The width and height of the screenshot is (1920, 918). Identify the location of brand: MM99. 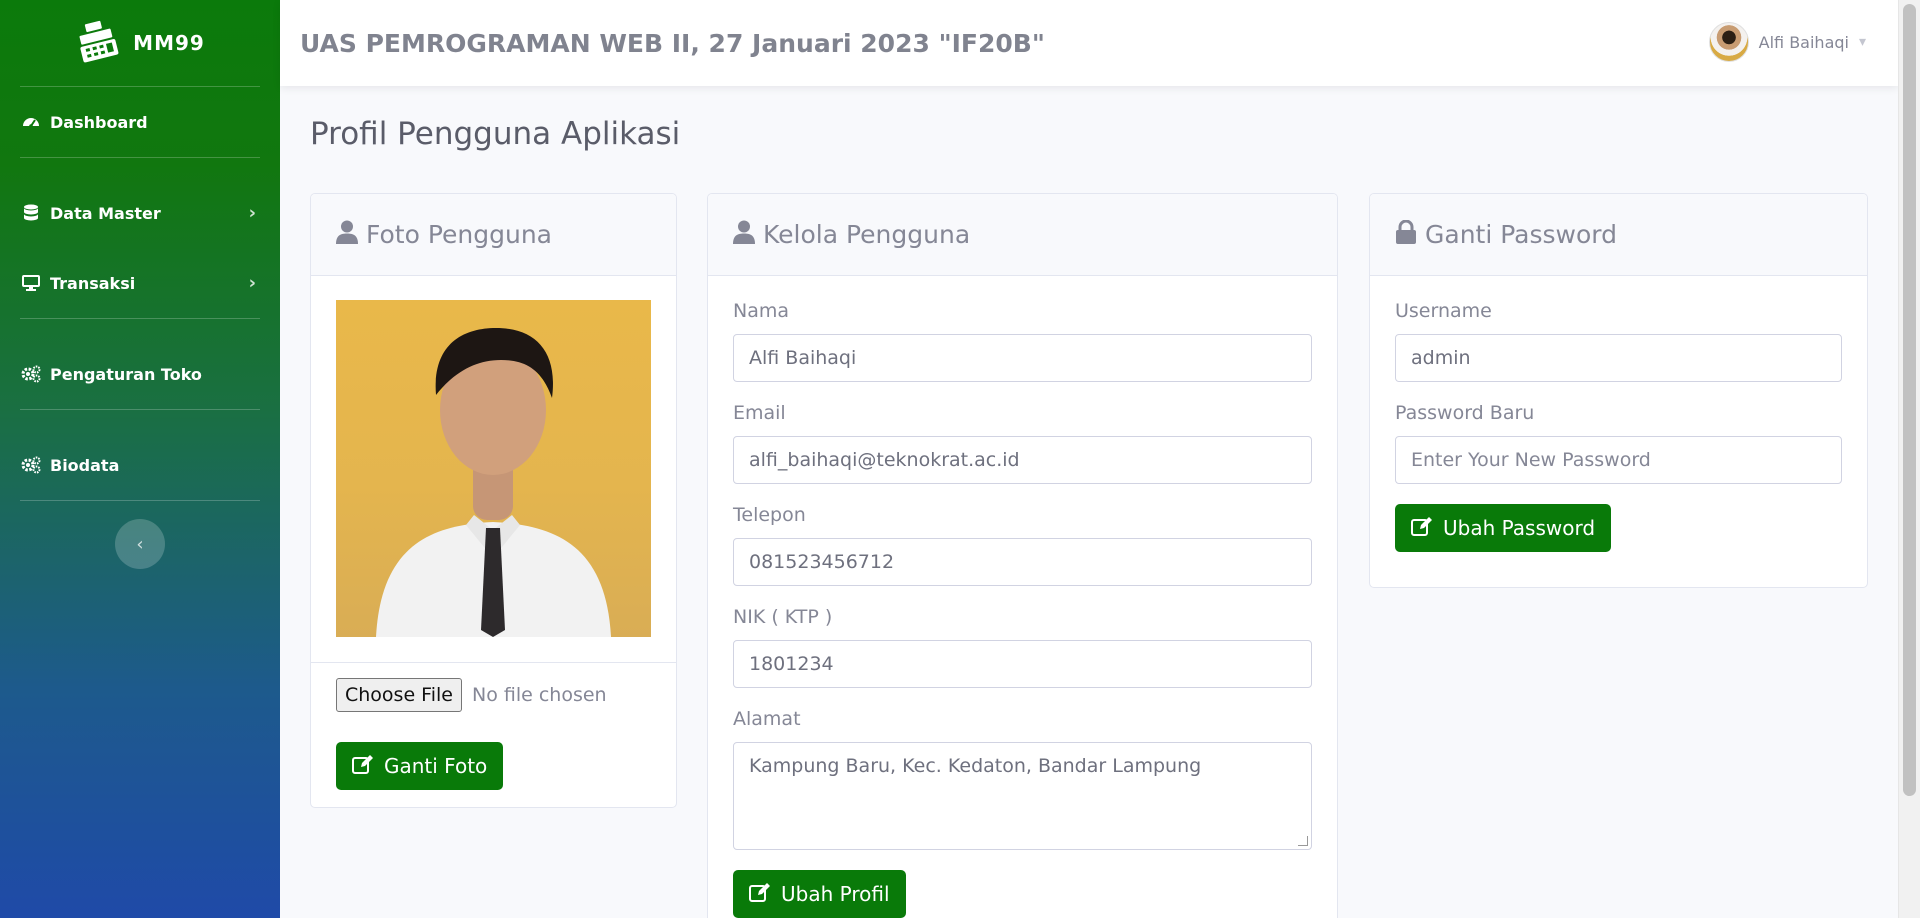
(140, 43).